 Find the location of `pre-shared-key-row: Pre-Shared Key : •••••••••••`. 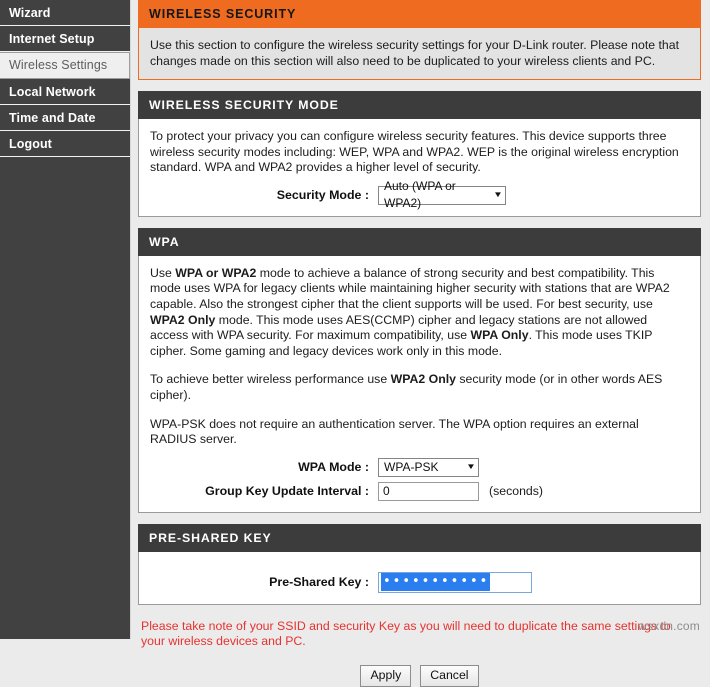

pre-shared-key-row: Pre-Shared Key : ••••••••••• is located at coordinates (419, 582).